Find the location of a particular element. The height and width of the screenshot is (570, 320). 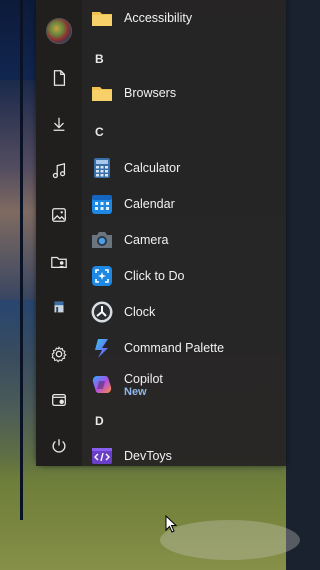

settings-icon is located at coordinates (59, 354).